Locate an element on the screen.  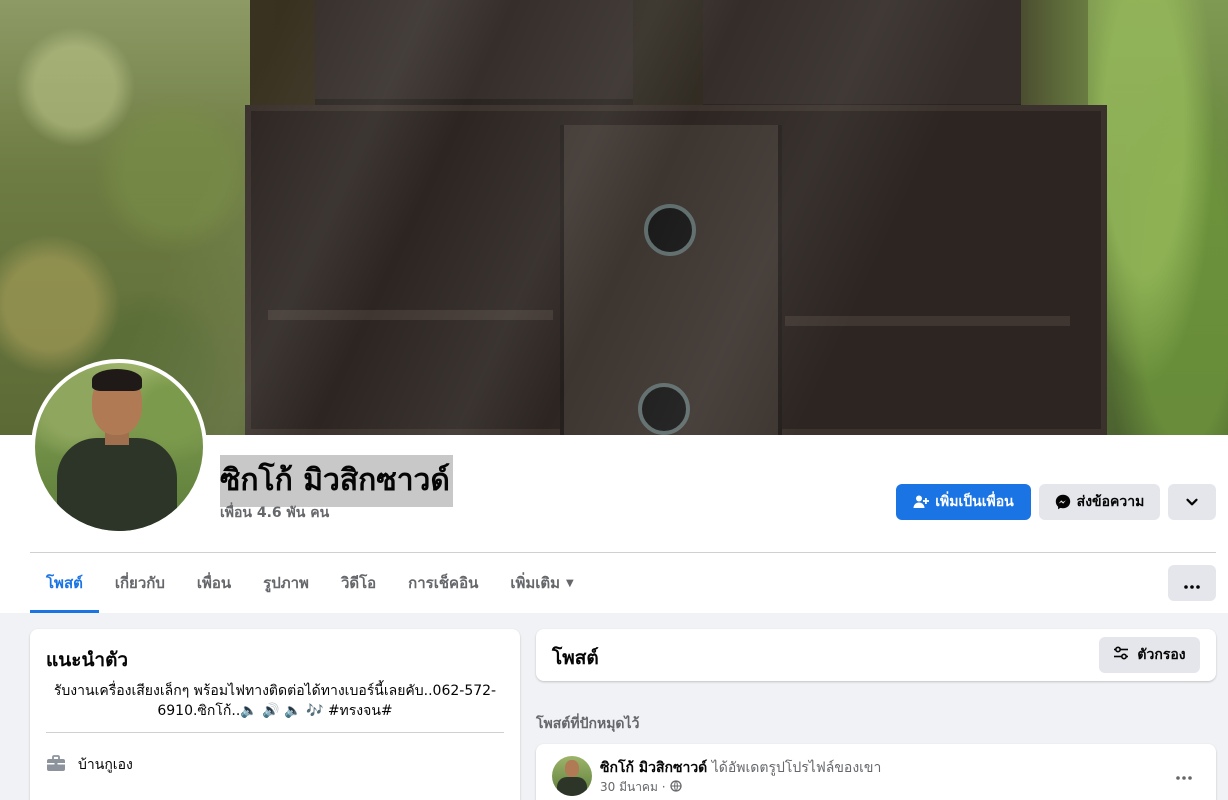
intro-title: แนะนำตัว is located at coordinates (87, 660).